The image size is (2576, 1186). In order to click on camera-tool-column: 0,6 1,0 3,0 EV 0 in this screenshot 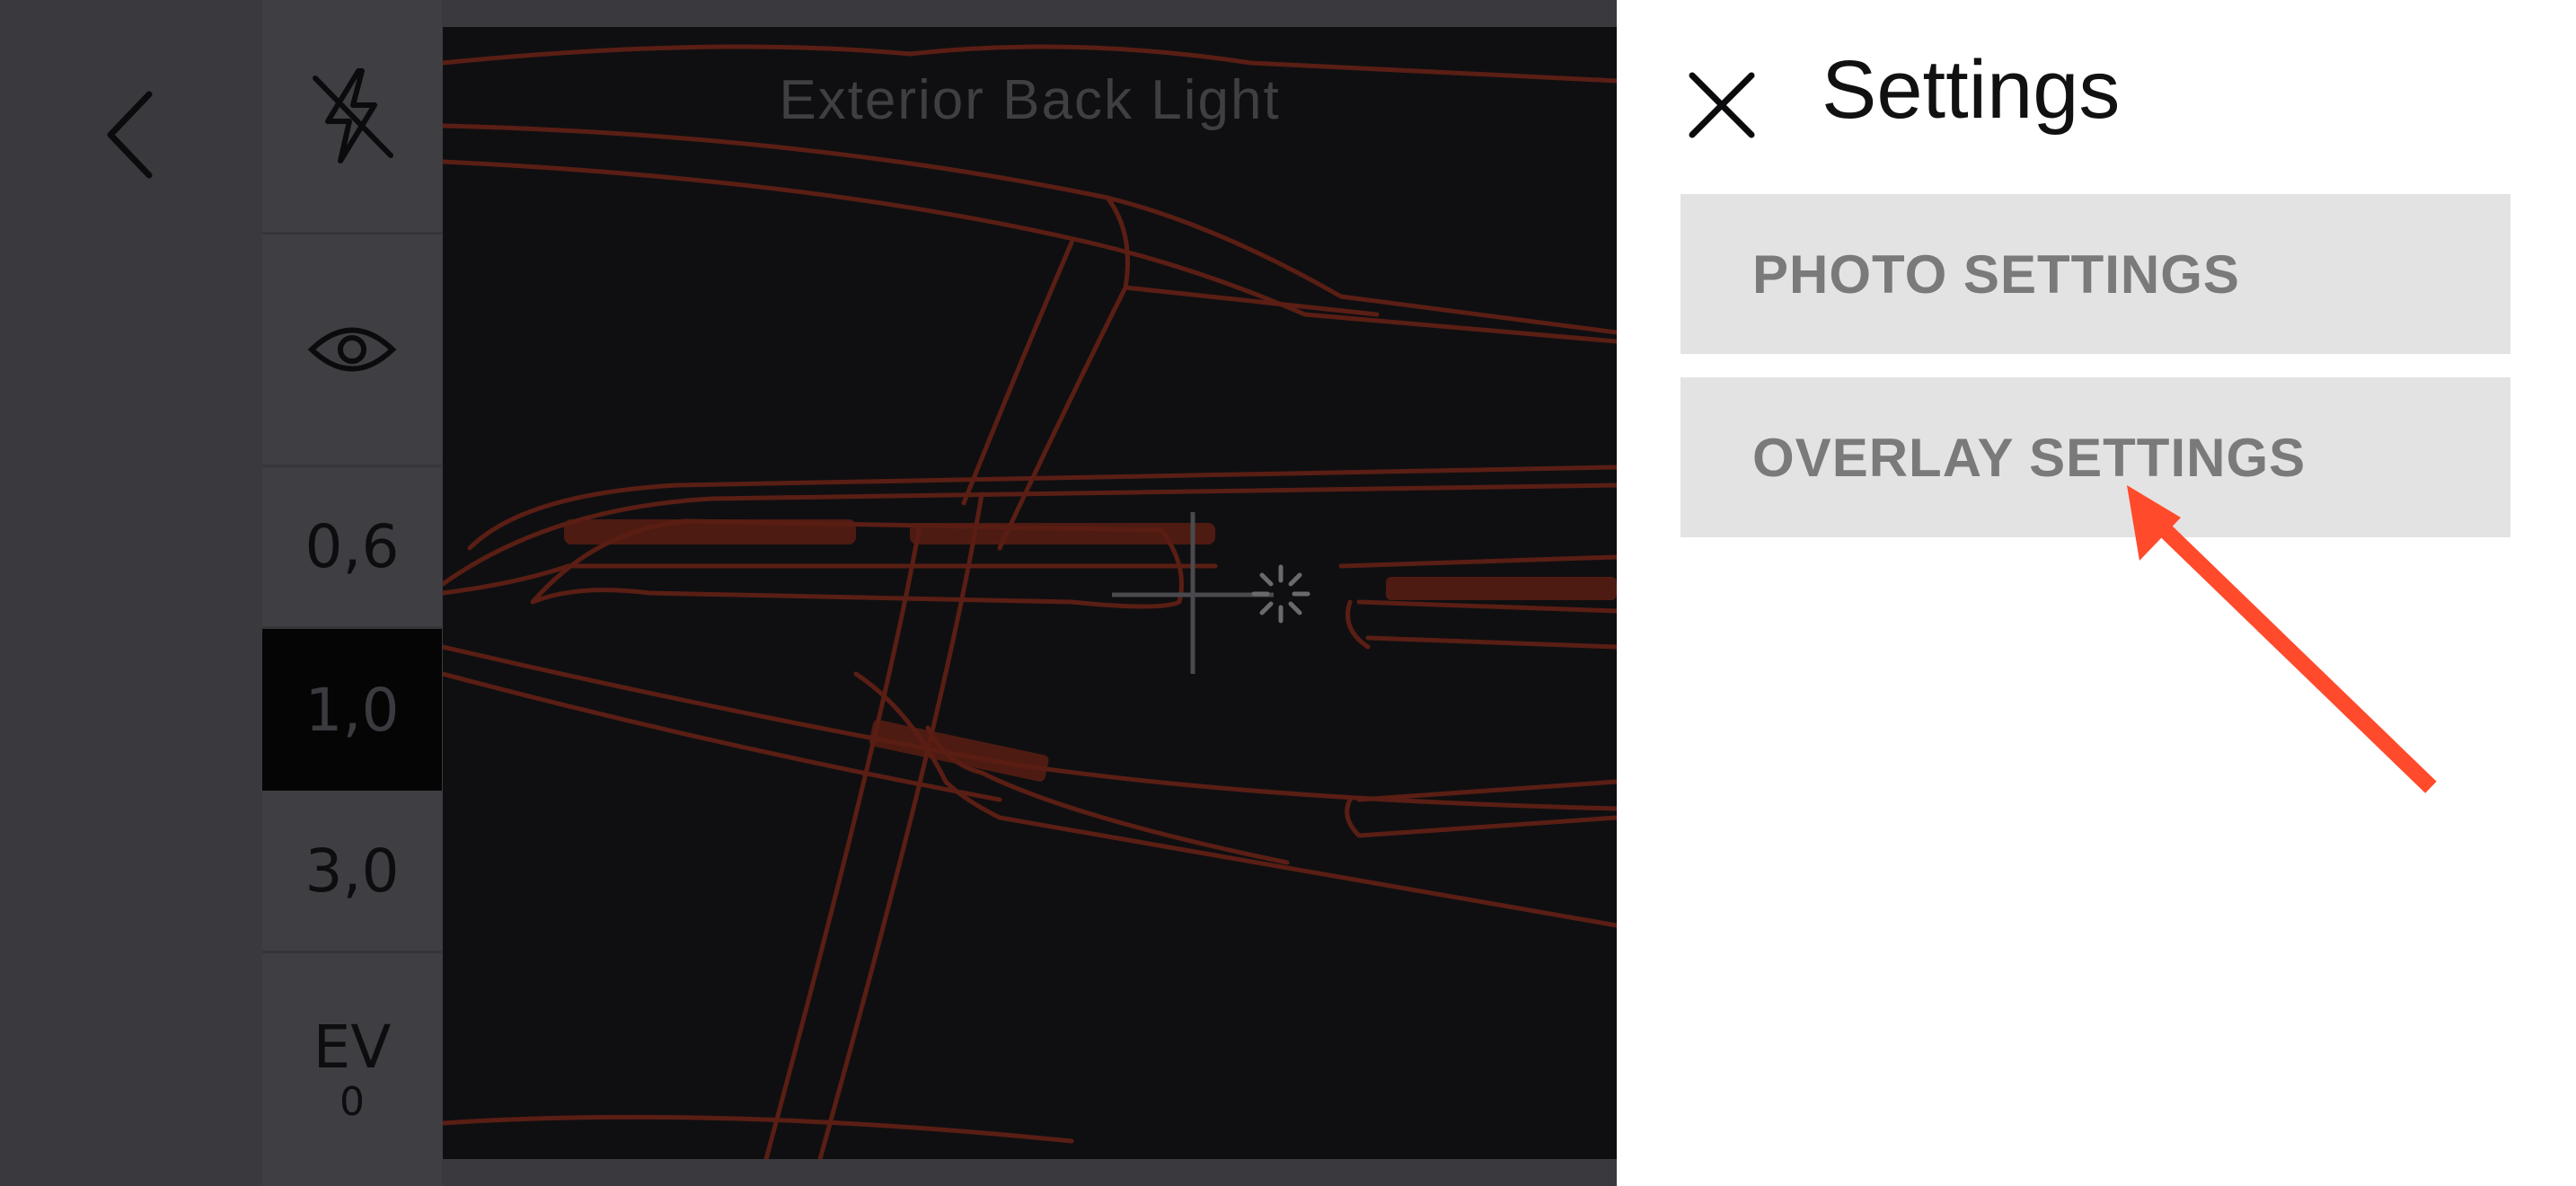, I will do `click(352, 593)`.